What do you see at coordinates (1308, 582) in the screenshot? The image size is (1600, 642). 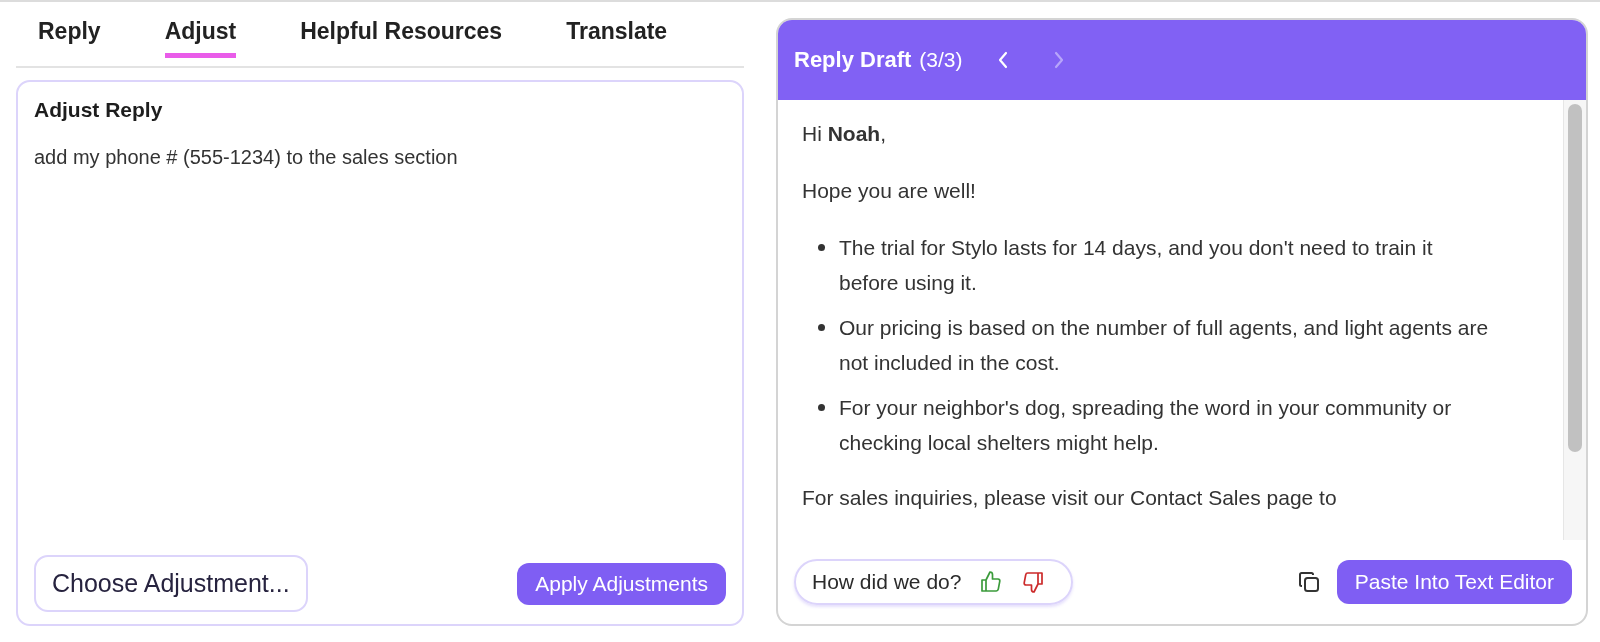 I see `copy-icon` at bounding box center [1308, 582].